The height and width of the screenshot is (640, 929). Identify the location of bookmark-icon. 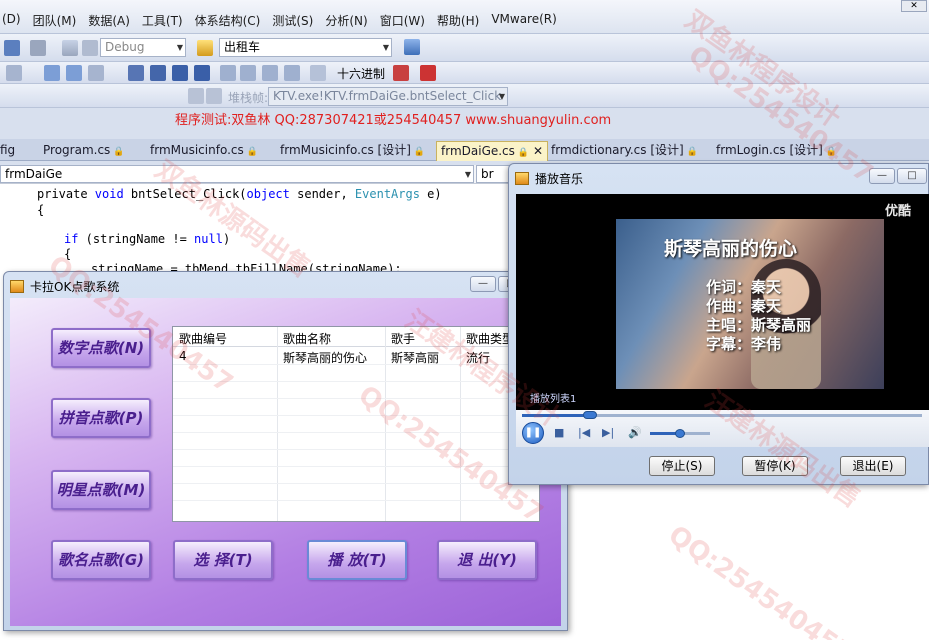
(52, 73).